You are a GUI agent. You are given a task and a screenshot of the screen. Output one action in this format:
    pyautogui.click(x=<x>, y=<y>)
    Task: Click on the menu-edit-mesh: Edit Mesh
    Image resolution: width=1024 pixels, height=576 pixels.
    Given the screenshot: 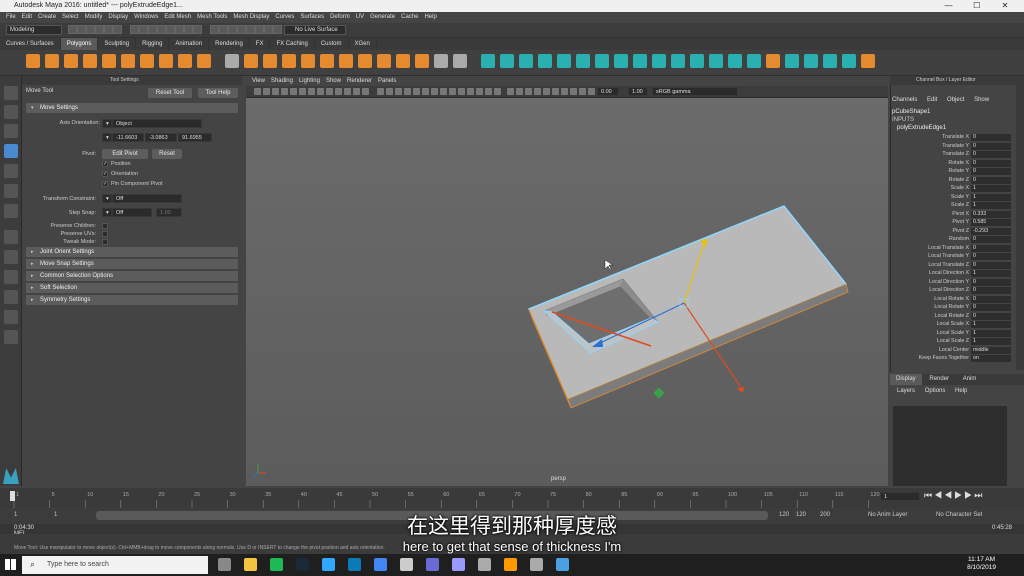 What is the action you would take?
    pyautogui.click(x=177, y=17)
    